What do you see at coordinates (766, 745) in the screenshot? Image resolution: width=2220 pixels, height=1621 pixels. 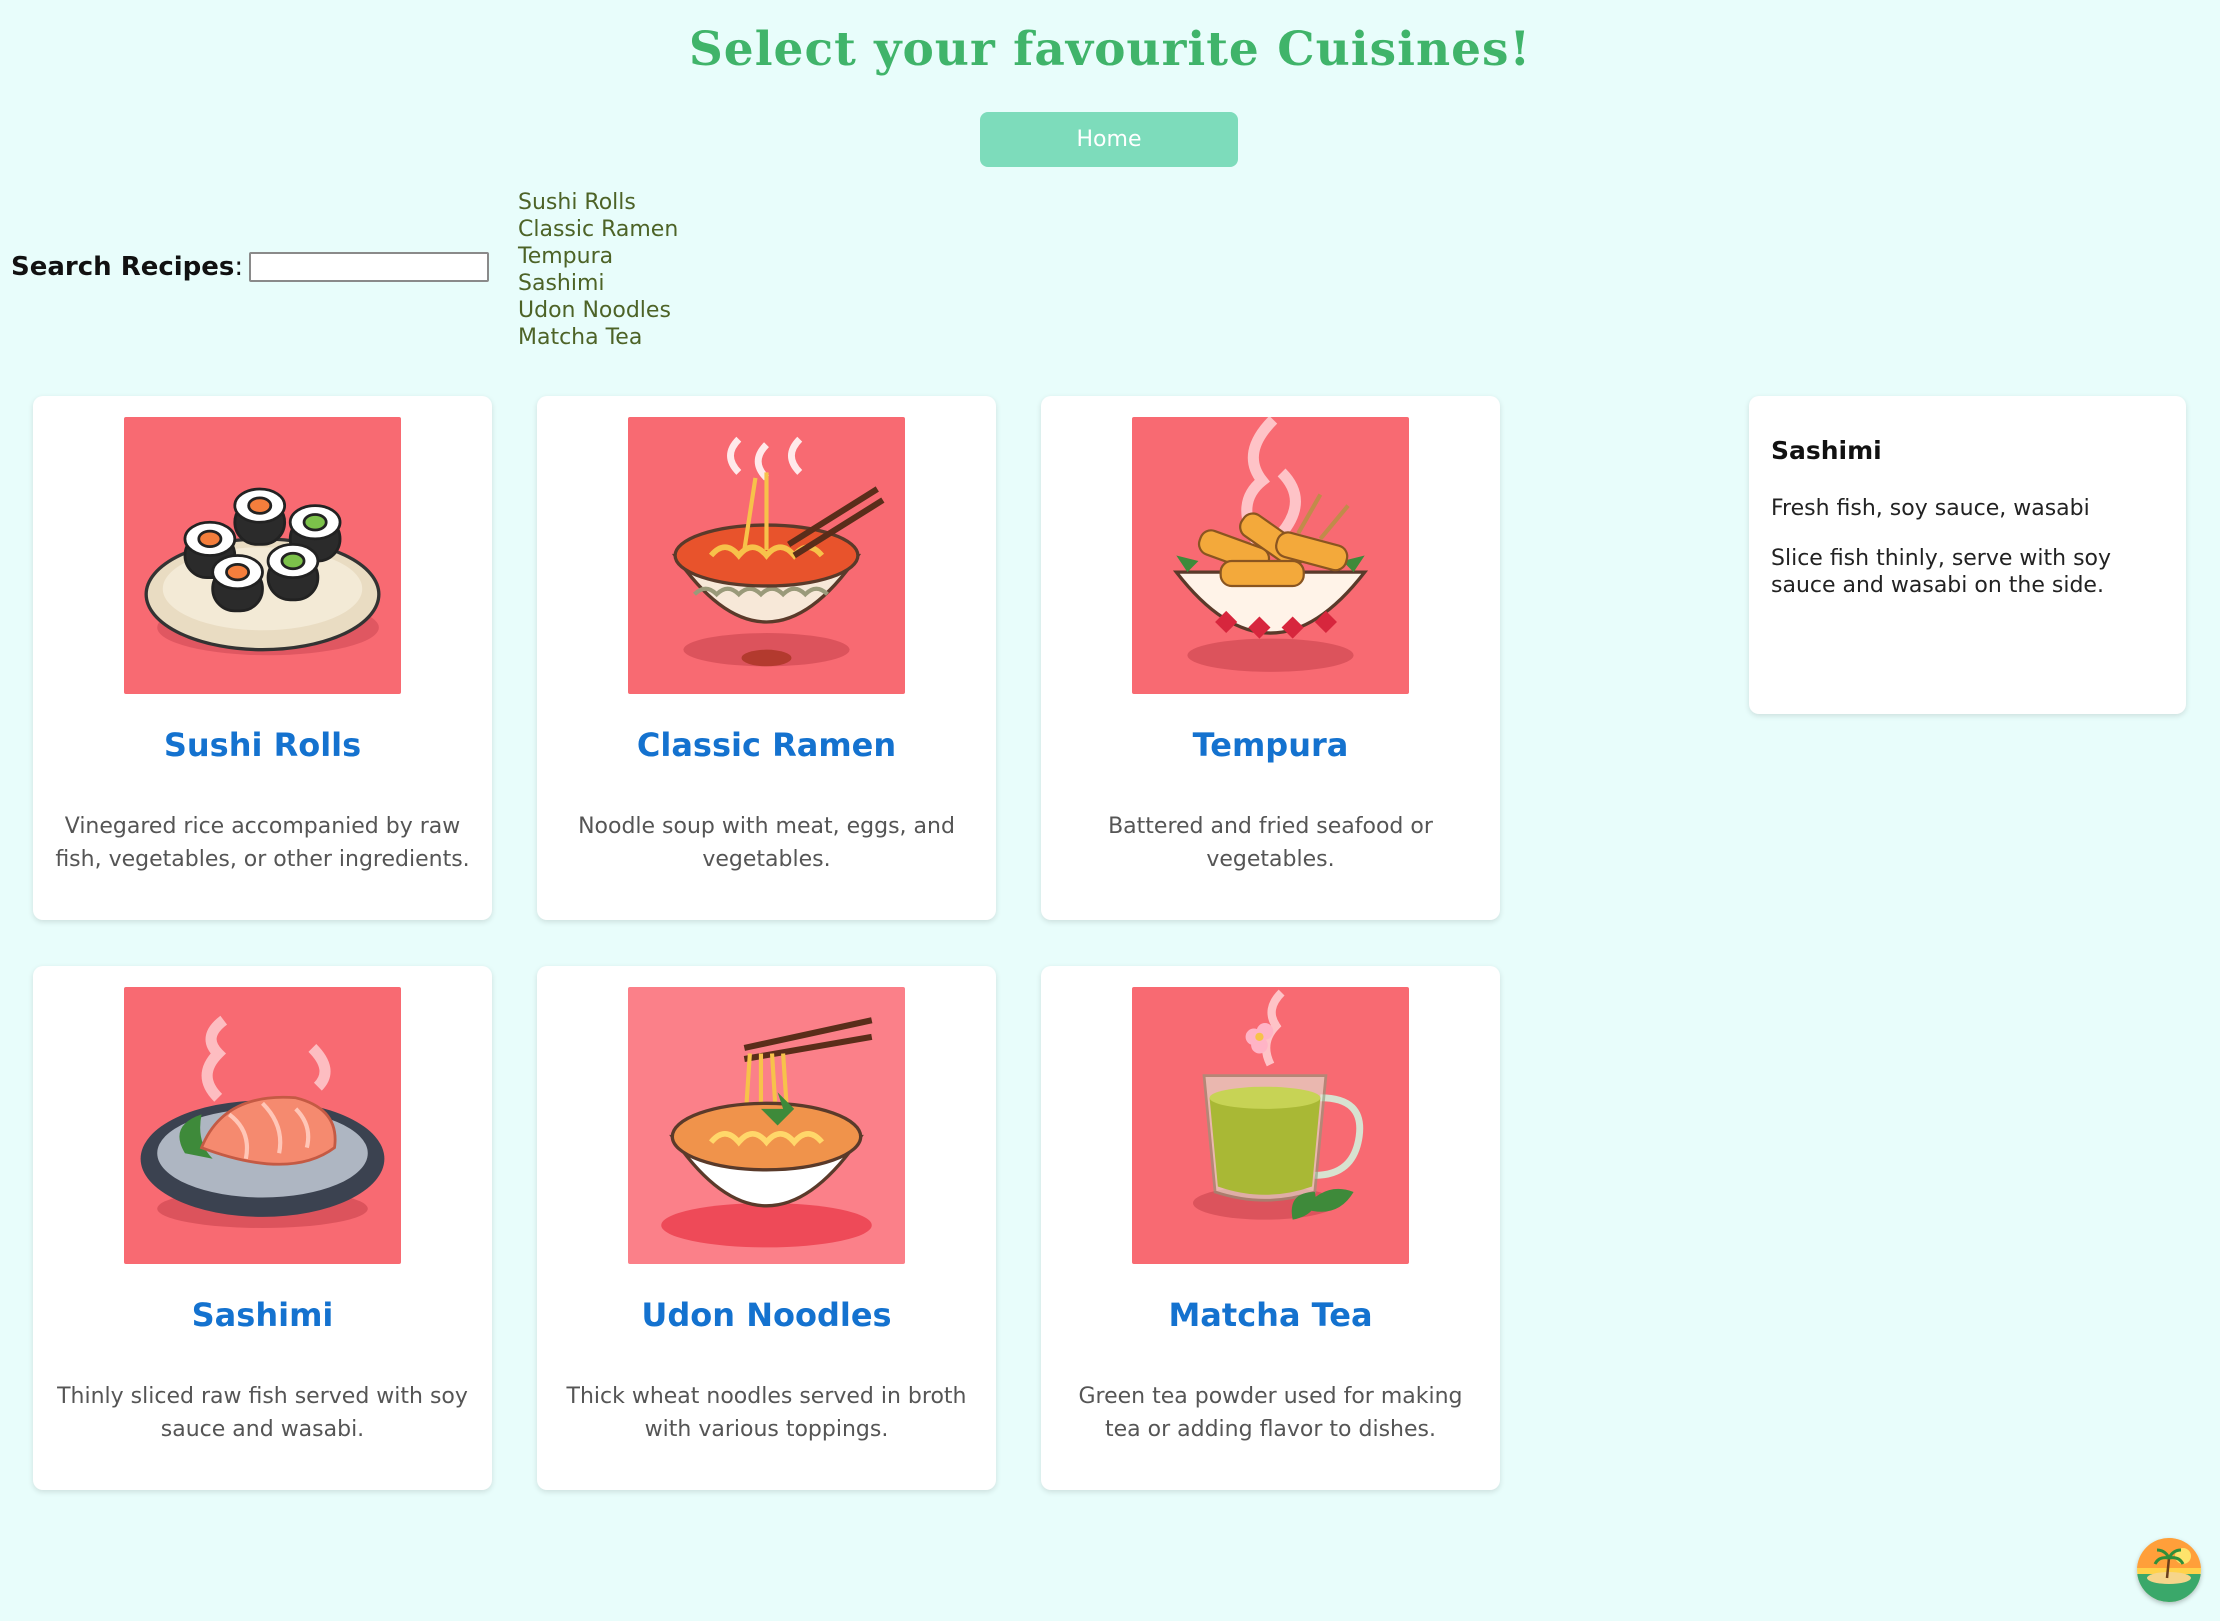 I see `recipe-title: Classic Ramen` at bounding box center [766, 745].